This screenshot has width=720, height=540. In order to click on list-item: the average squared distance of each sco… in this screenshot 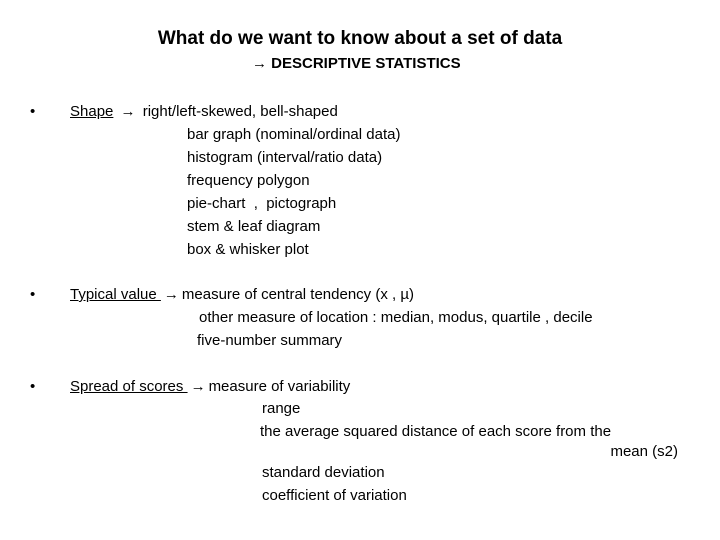, I will do `click(436, 431)`.